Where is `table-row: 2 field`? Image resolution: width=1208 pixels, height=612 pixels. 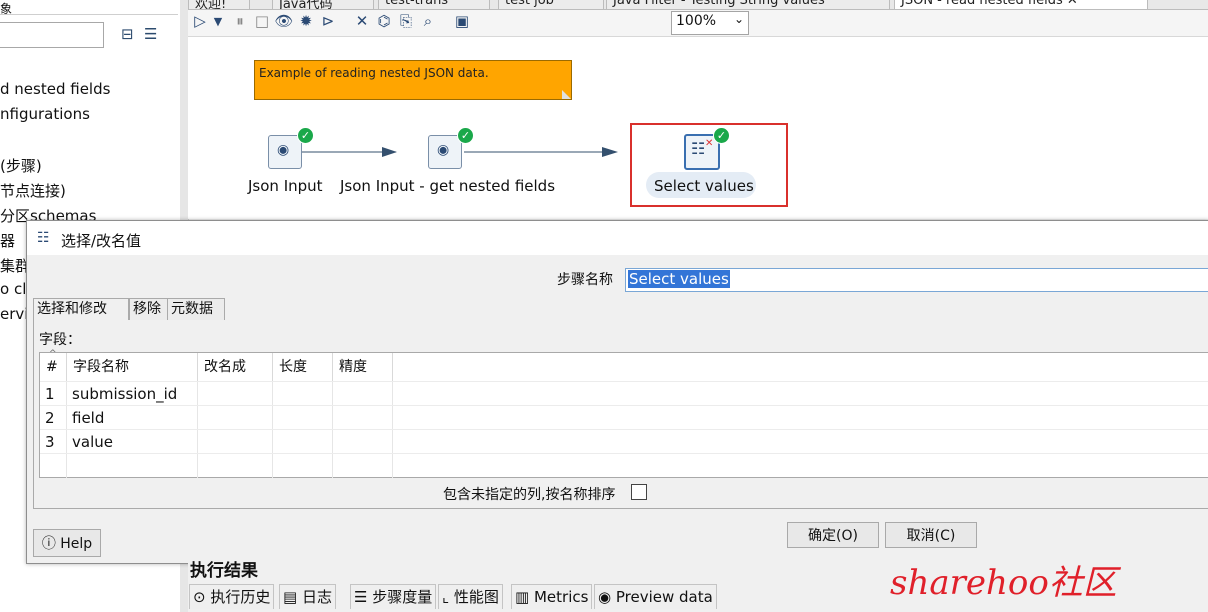 table-row: 2 field is located at coordinates (624, 417).